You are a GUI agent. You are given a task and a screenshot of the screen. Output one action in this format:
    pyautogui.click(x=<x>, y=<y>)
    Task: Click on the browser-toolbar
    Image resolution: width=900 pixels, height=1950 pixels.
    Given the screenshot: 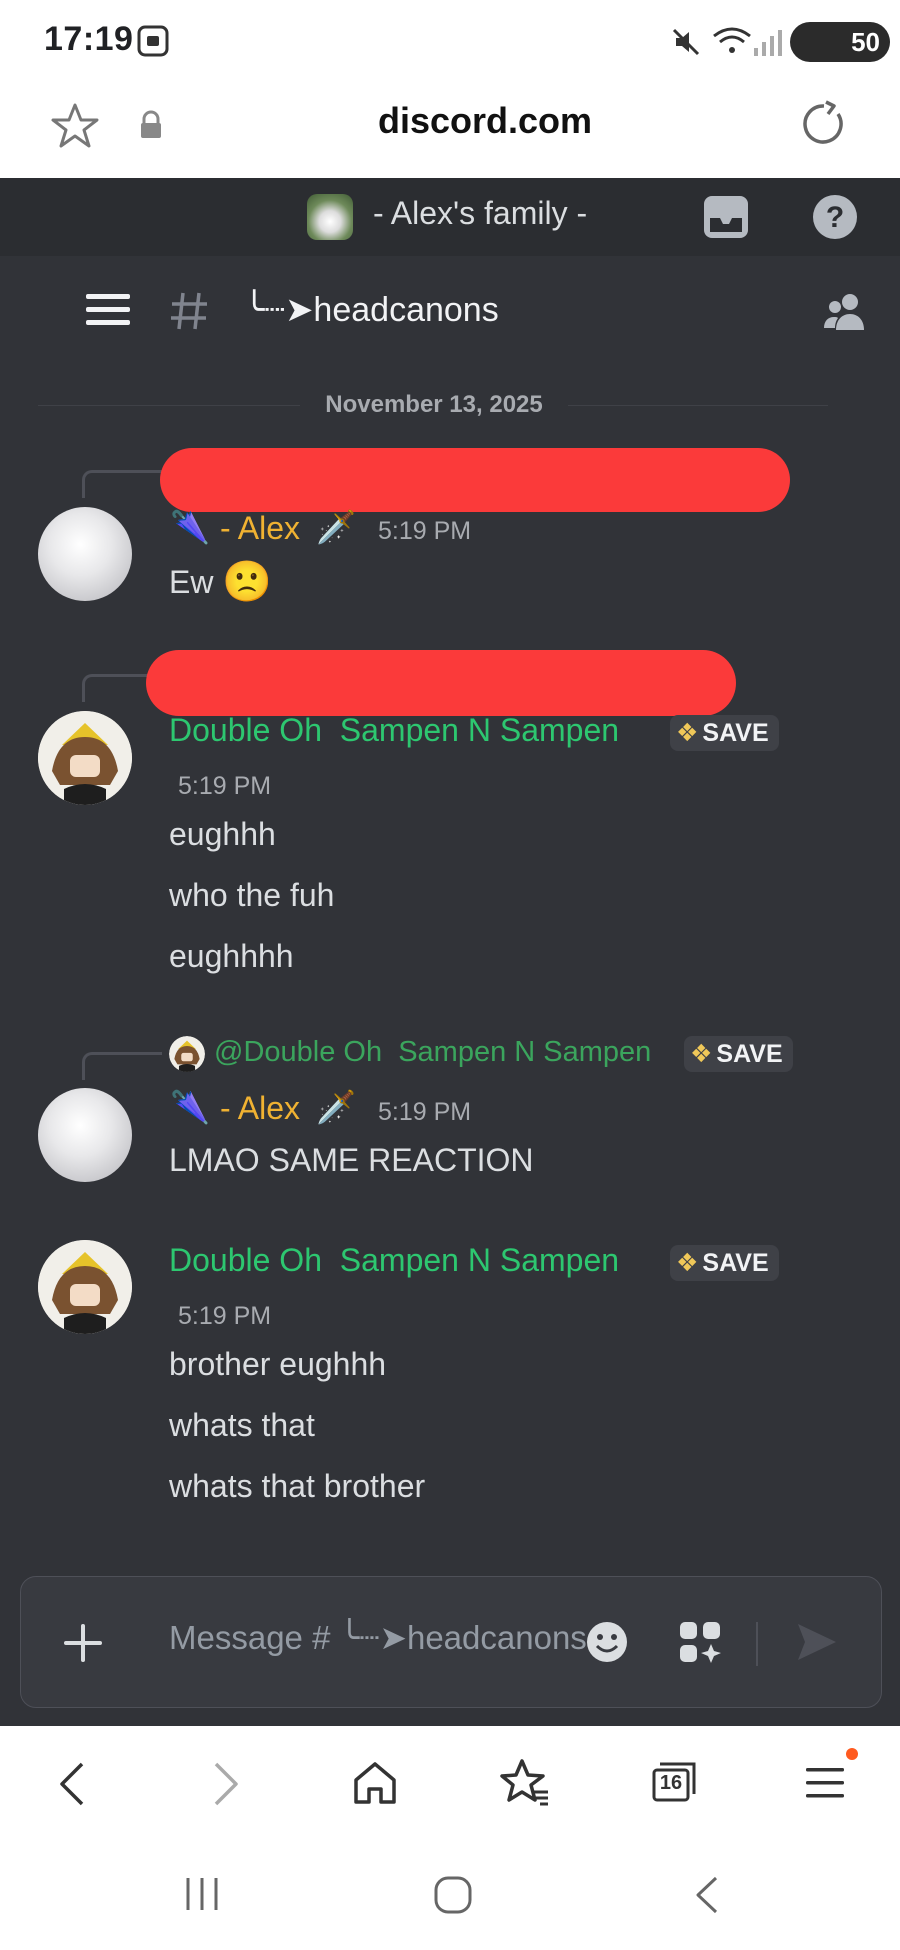 What is the action you would take?
    pyautogui.click(x=450, y=1796)
    